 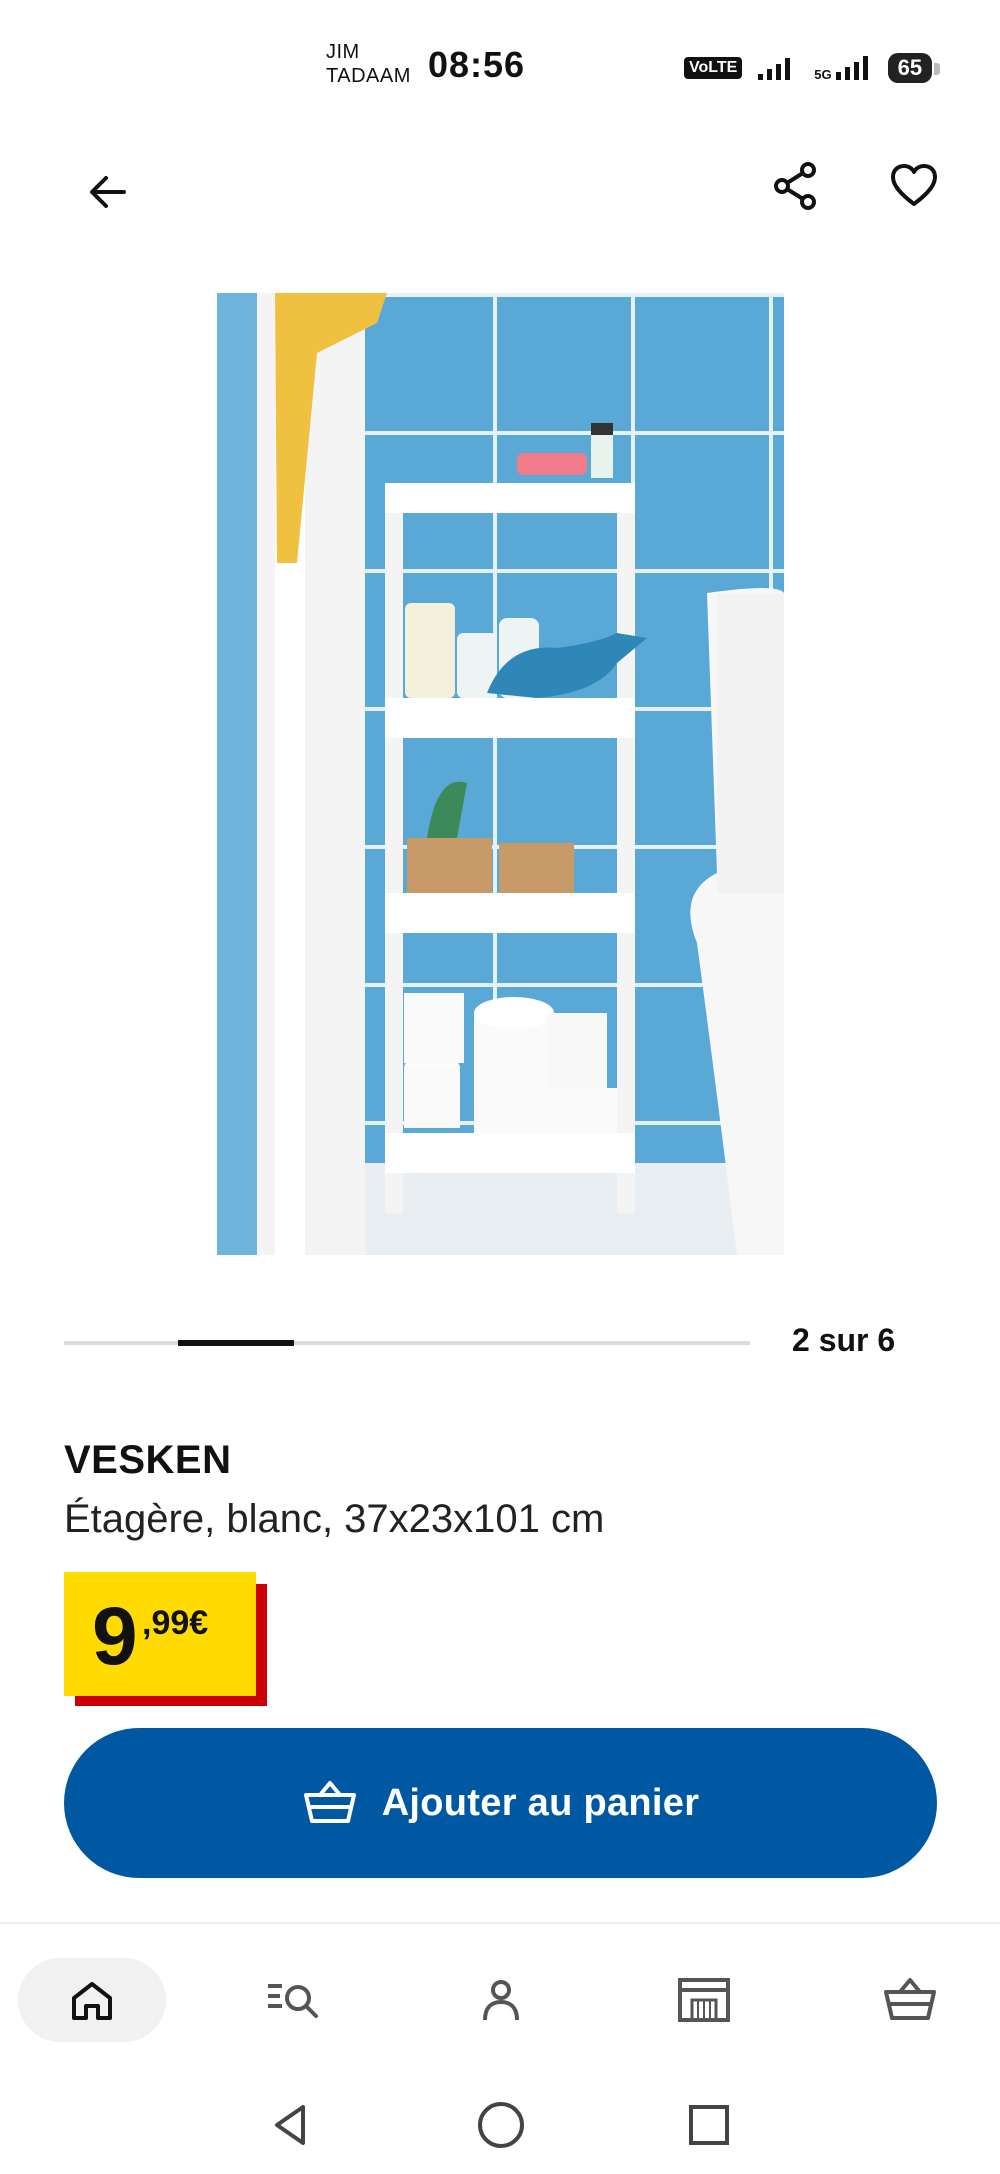 I want to click on add-to-cart-label: Ajouter au panier, so click(x=540, y=1802).